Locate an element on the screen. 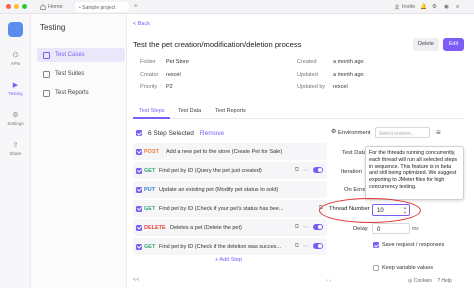  meta-updated-value: a month ago is located at coordinates (348, 75).